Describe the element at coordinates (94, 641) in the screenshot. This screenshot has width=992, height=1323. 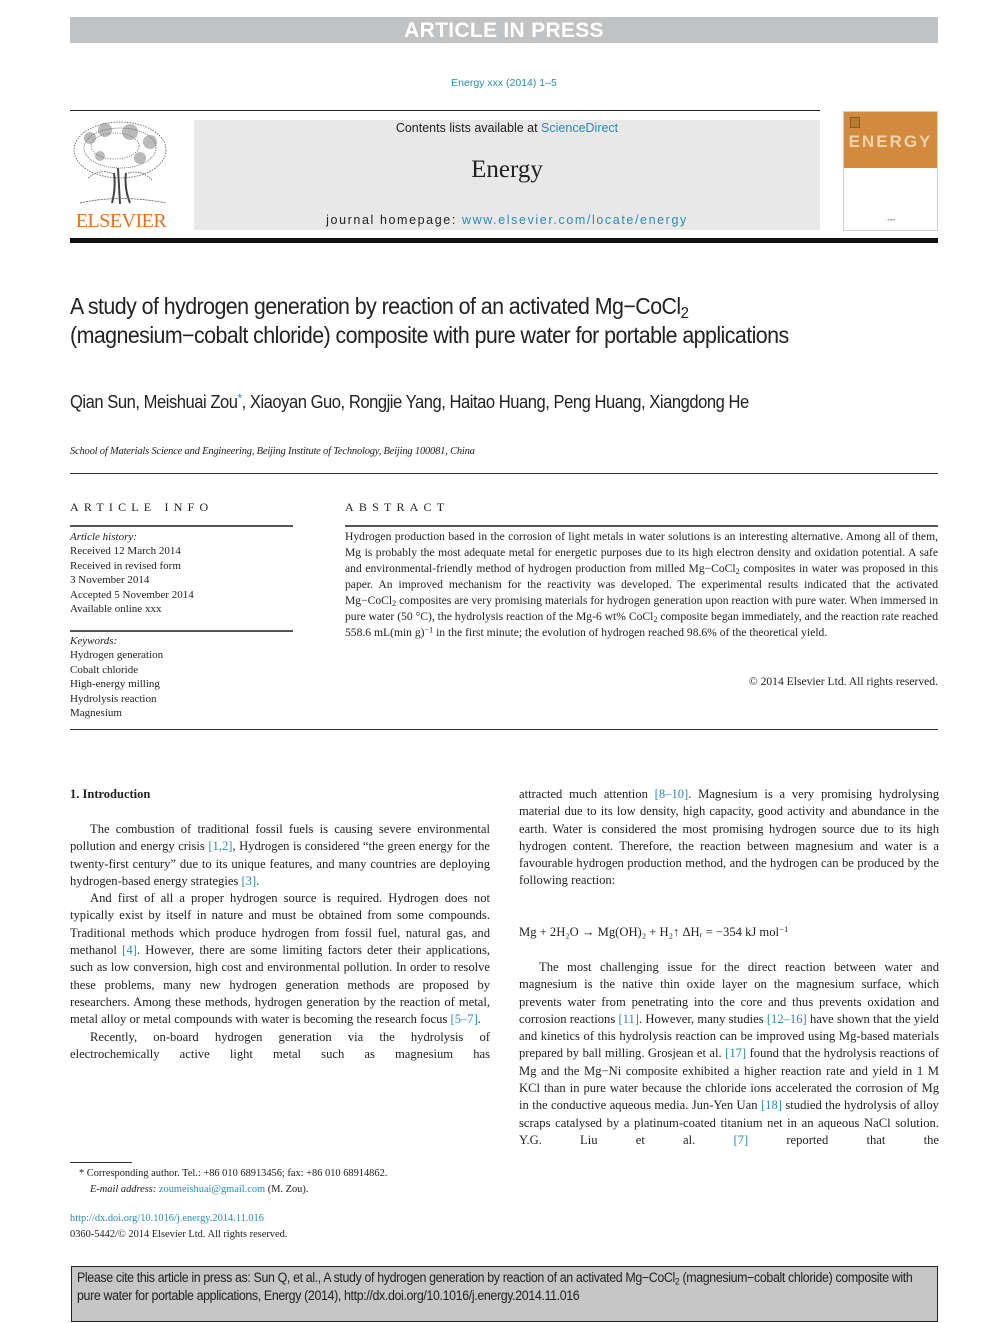
I see `keywords-label: Keywords:` at that location.